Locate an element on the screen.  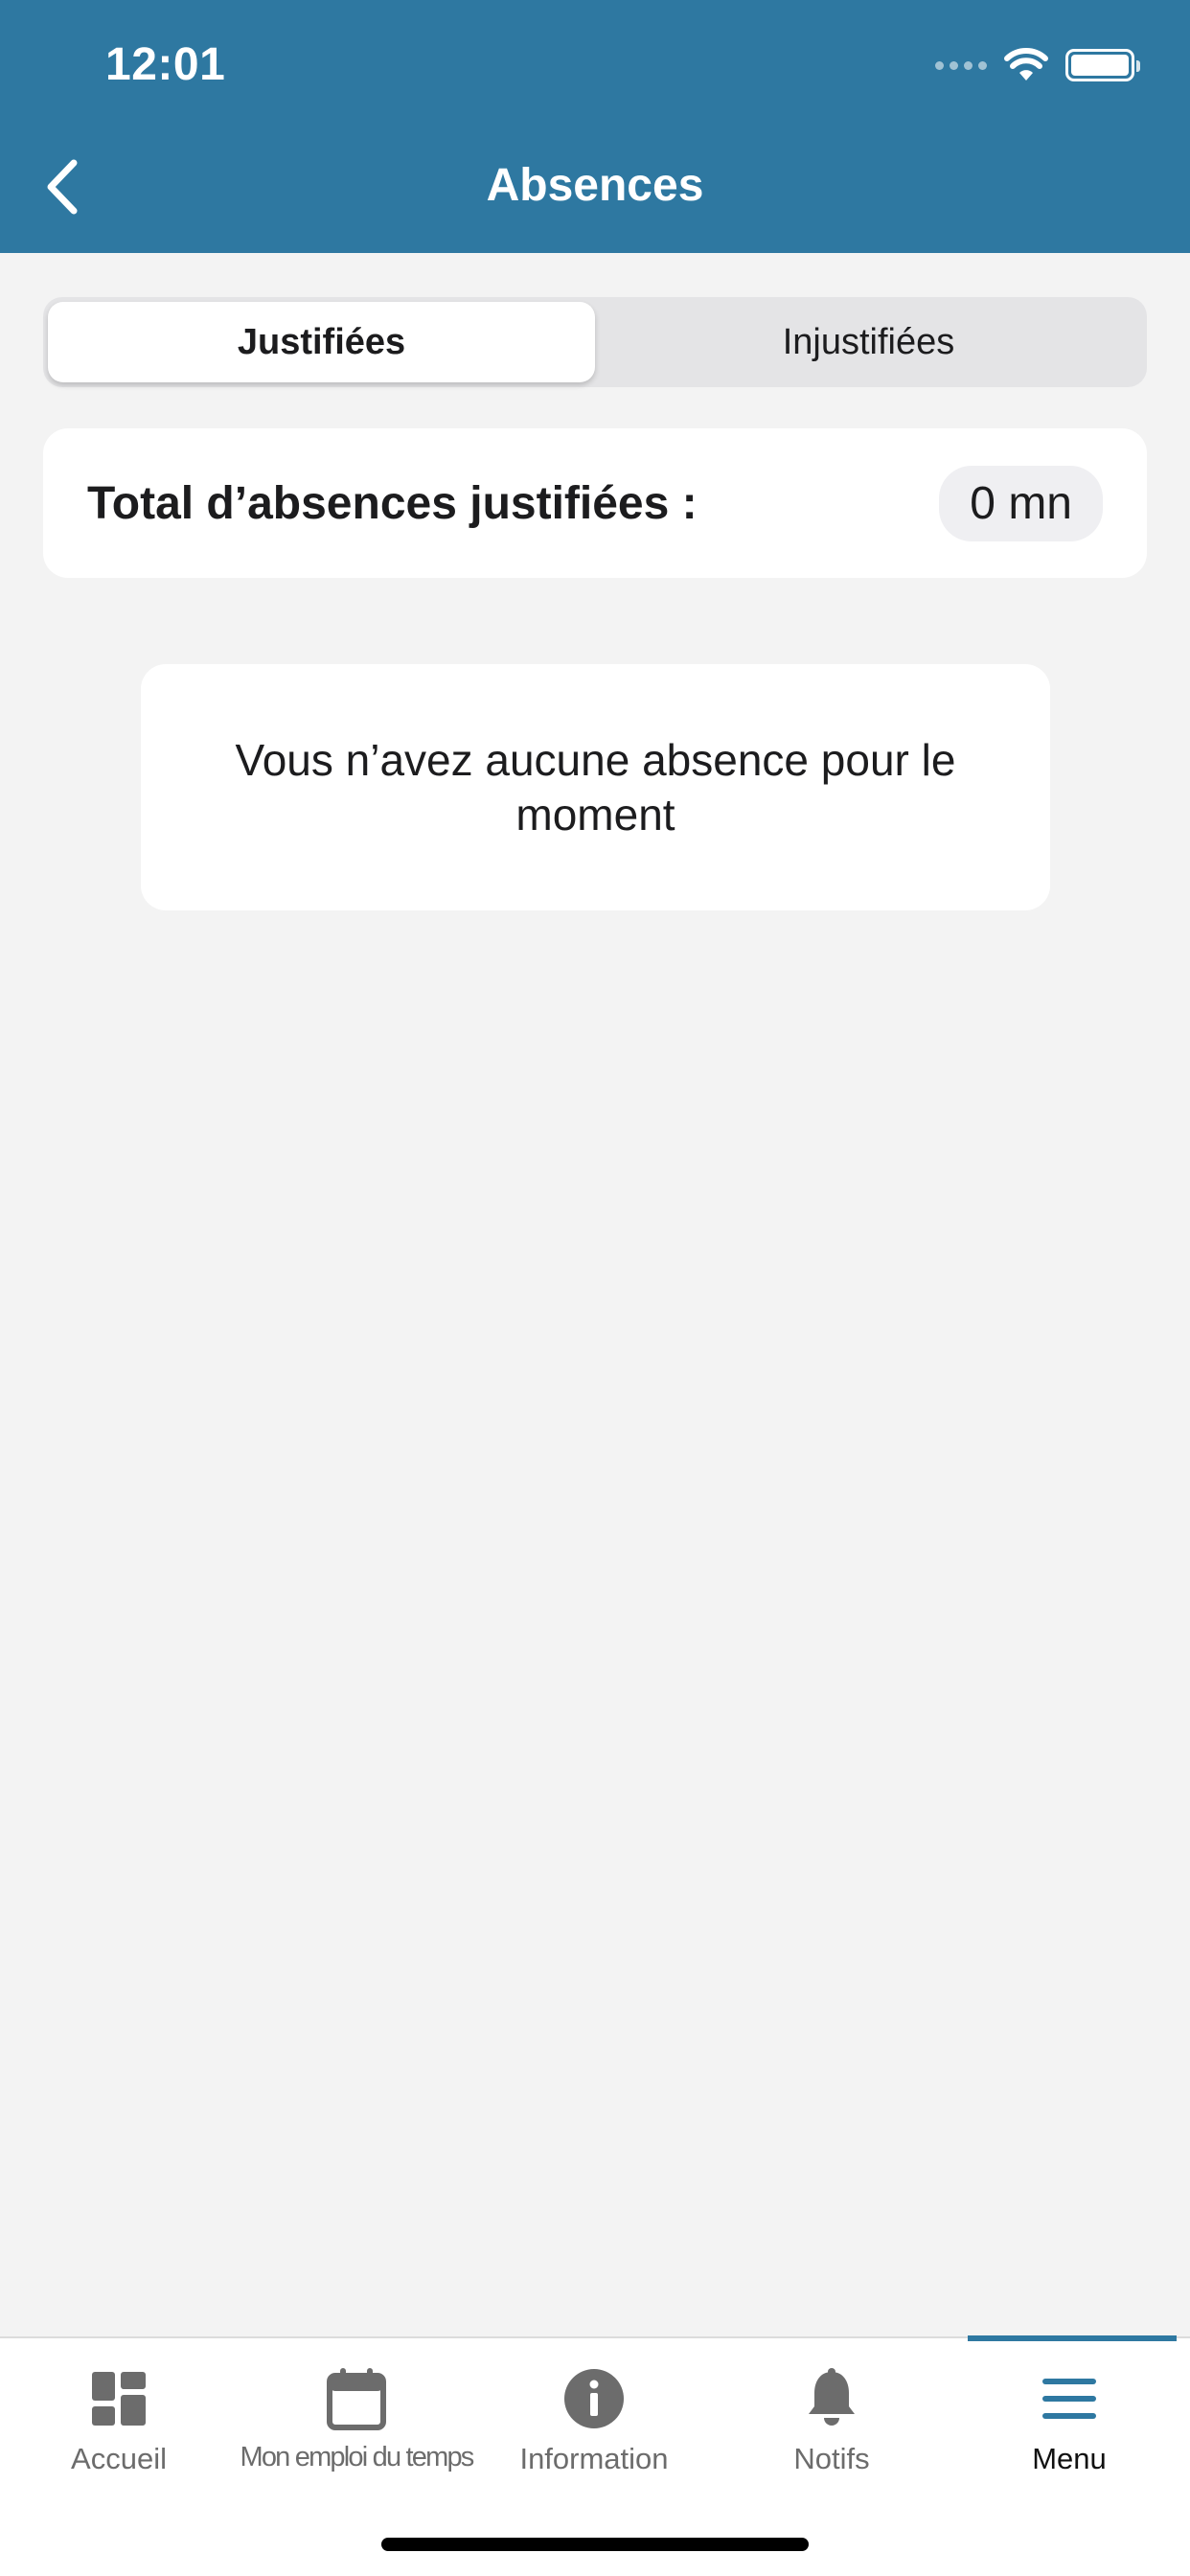
tab-notifs: Notifs is located at coordinates (832, 2424).